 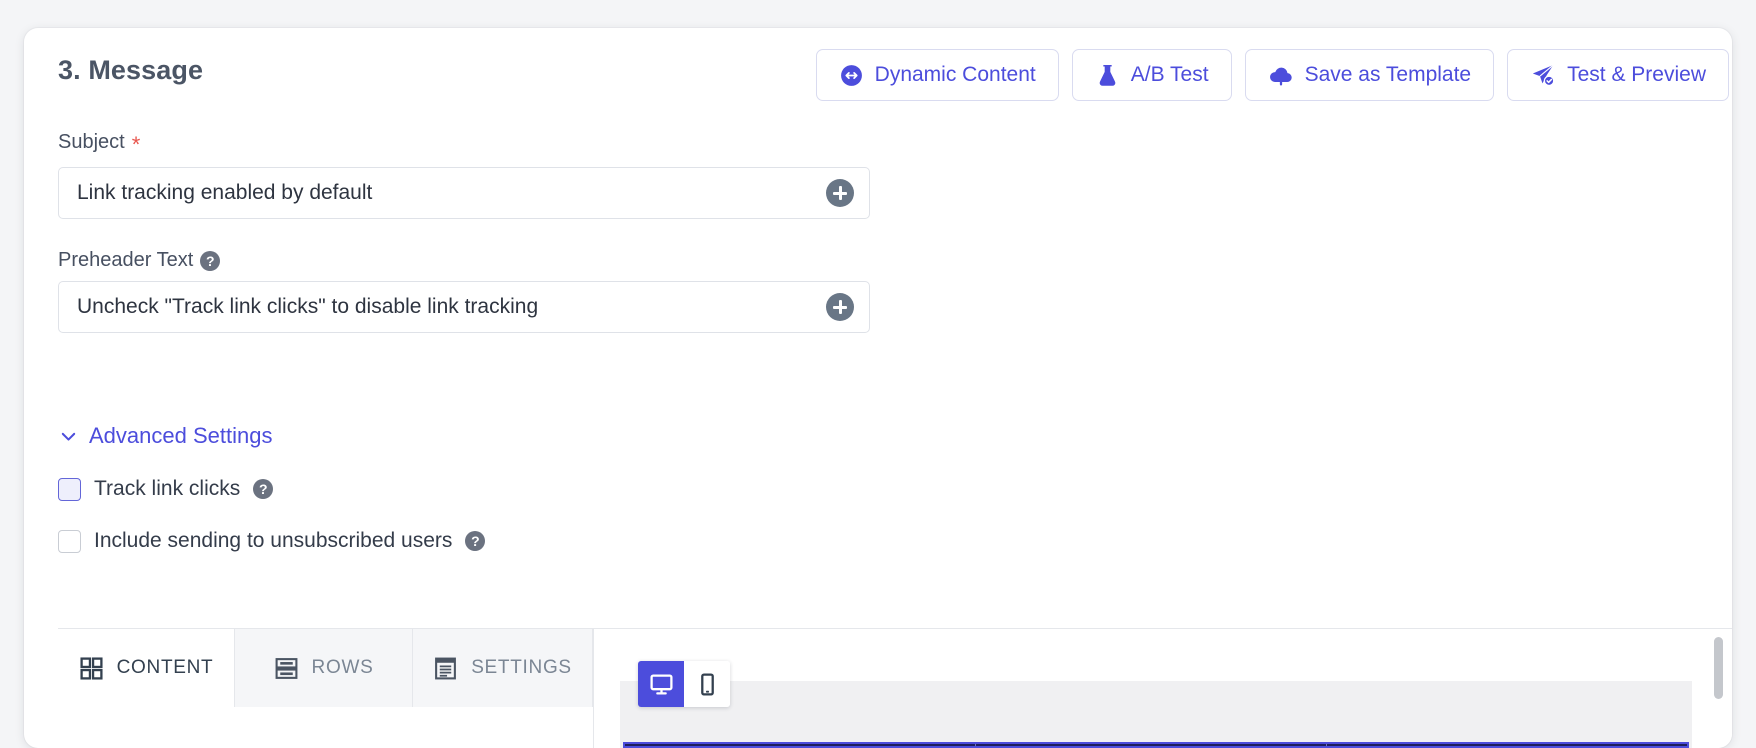 I want to click on include-unsubscribed-help-icon: ?, so click(x=475, y=541).